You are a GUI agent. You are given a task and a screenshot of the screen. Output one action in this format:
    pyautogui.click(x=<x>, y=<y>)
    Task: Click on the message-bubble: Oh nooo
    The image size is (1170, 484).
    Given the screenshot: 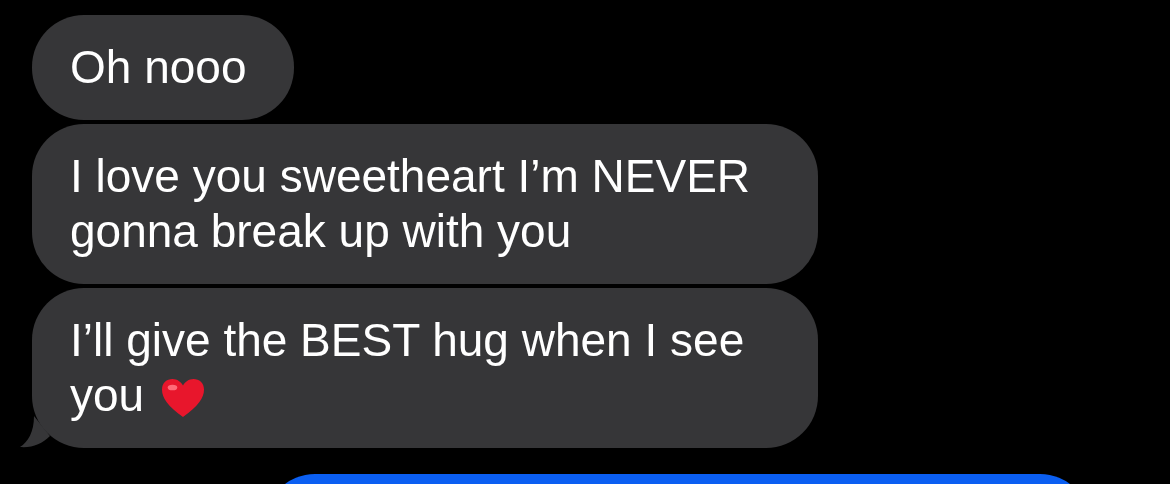 What is the action you would take?
    pyautogui.click(x=163, y=67)
    